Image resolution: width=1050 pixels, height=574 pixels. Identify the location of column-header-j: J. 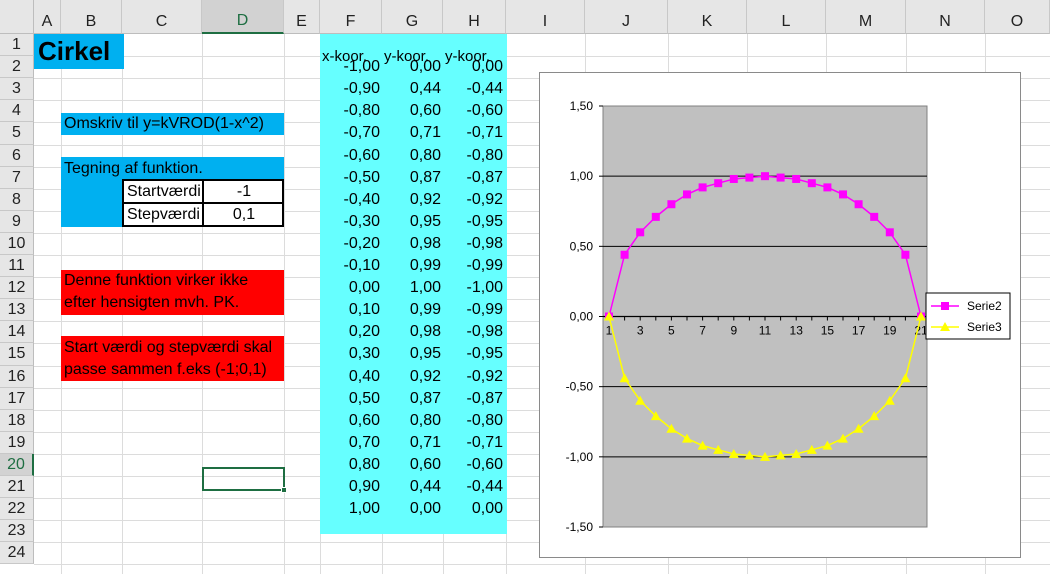
(626, 17).